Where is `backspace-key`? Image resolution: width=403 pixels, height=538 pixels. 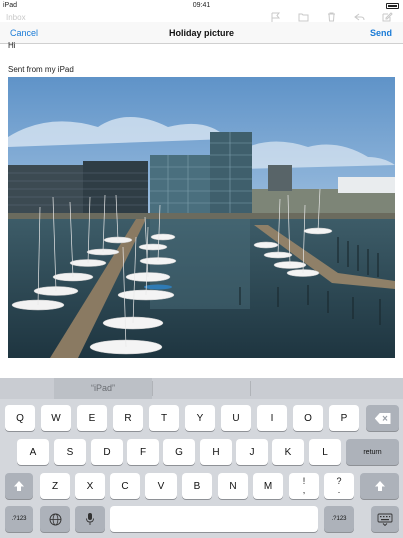 backspace-key is located at coordinates (382, 418).